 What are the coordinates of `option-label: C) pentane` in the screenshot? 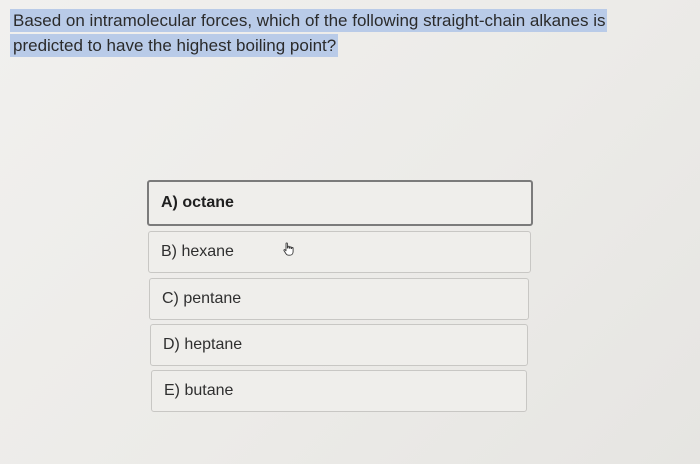 It's located at (202, 298).